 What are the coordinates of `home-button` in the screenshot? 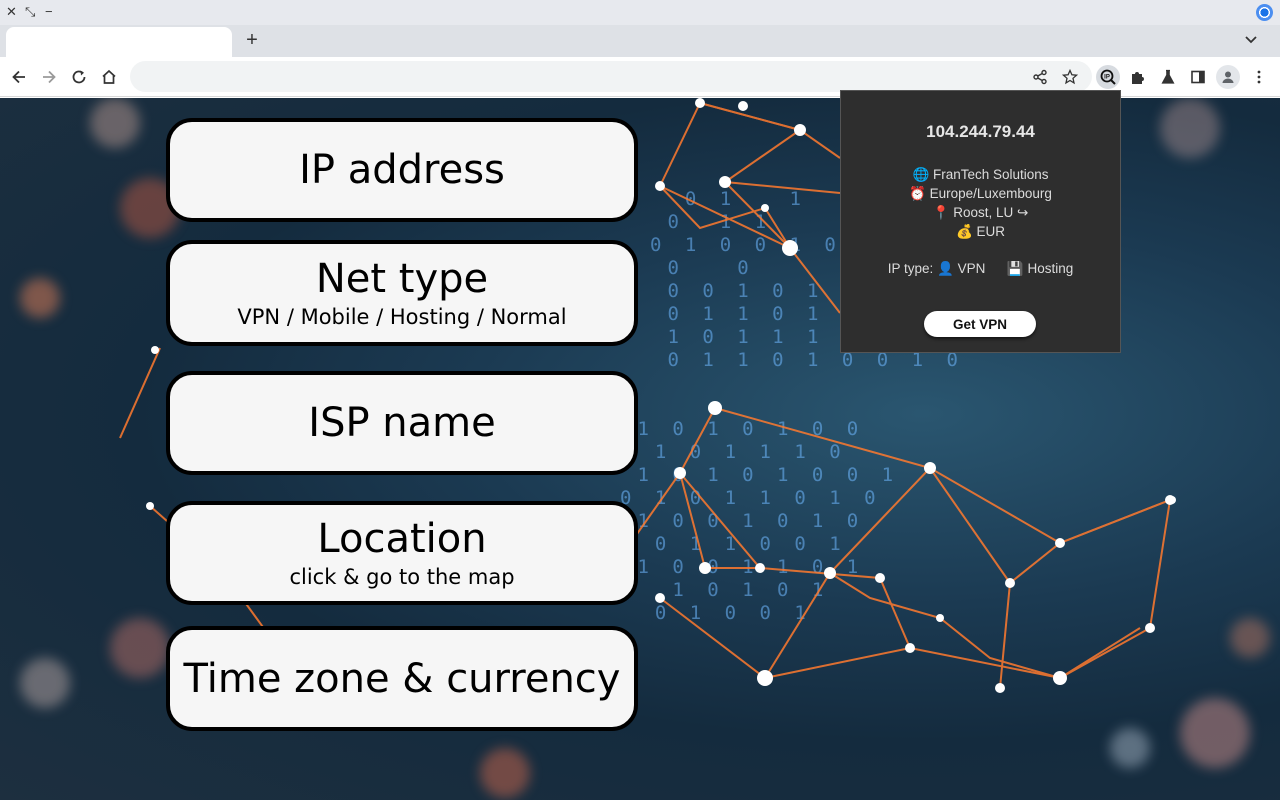 It's located at (109, 77).